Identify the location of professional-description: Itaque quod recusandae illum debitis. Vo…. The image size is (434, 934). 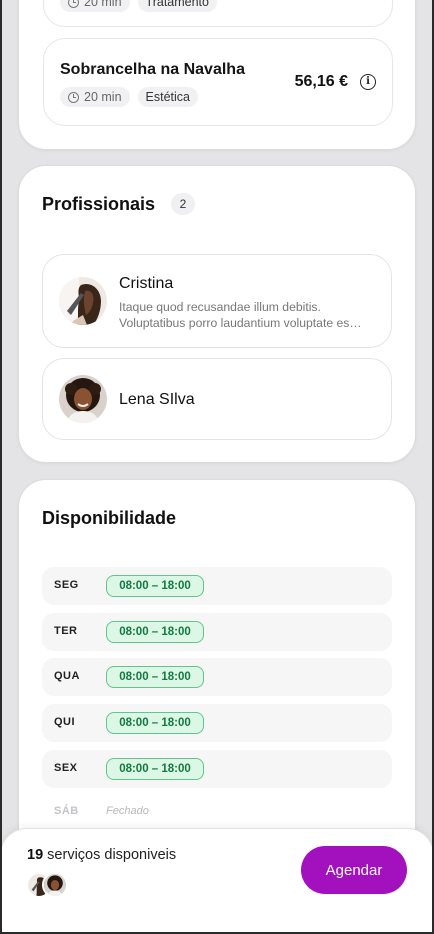
(248, 315).